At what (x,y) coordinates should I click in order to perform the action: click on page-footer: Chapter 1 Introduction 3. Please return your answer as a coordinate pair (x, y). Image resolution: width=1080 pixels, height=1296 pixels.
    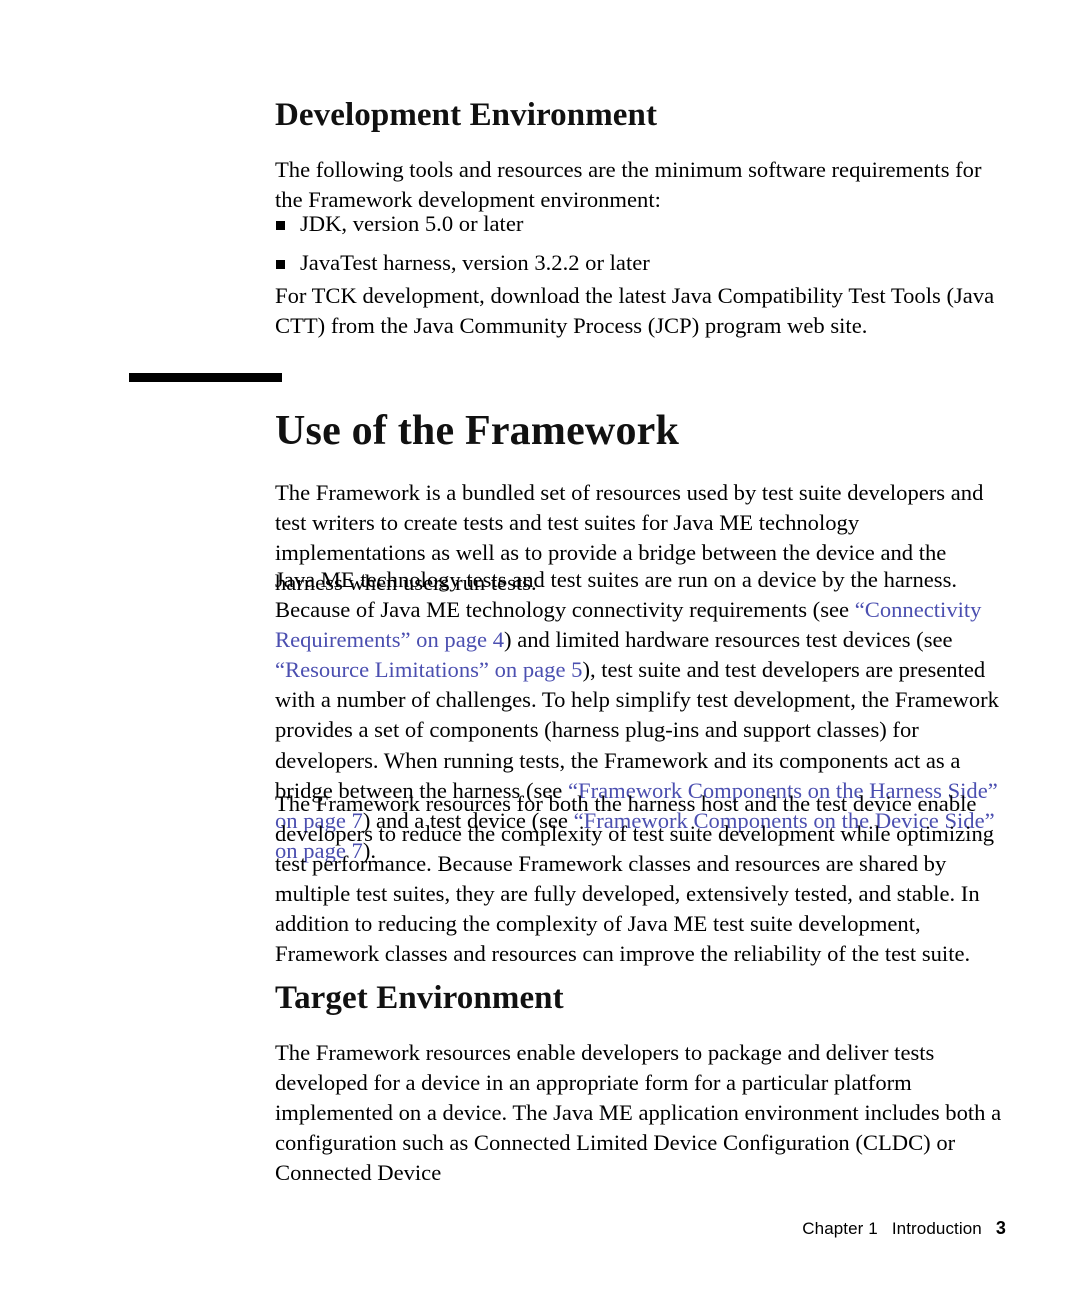
    Looking at the image, I should click on (503, 1228).